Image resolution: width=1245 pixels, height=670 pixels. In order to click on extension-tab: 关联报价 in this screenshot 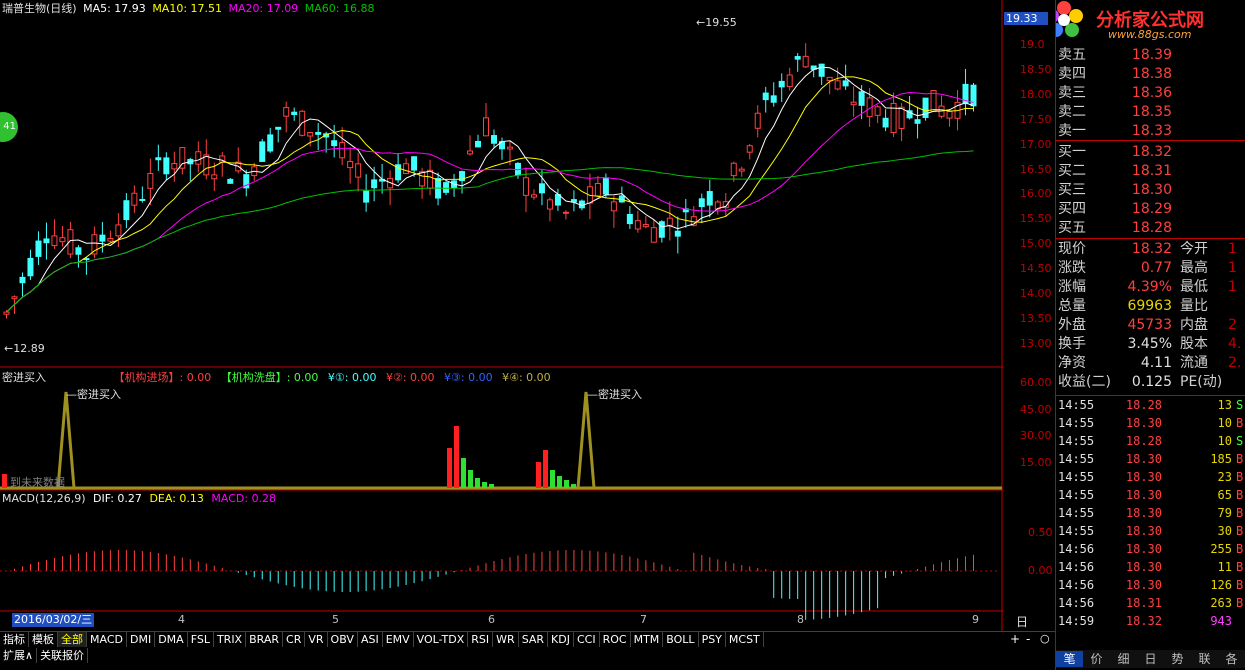, I will do `click(63, 655)`.